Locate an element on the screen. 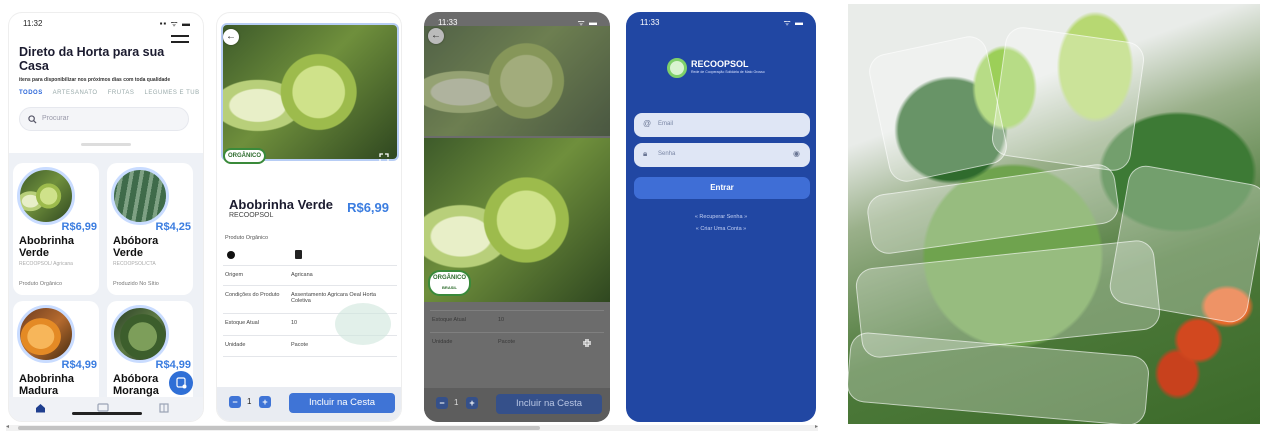 This screenshot has width=1261, height=431. product-photo is located at coordinates (310, 92).